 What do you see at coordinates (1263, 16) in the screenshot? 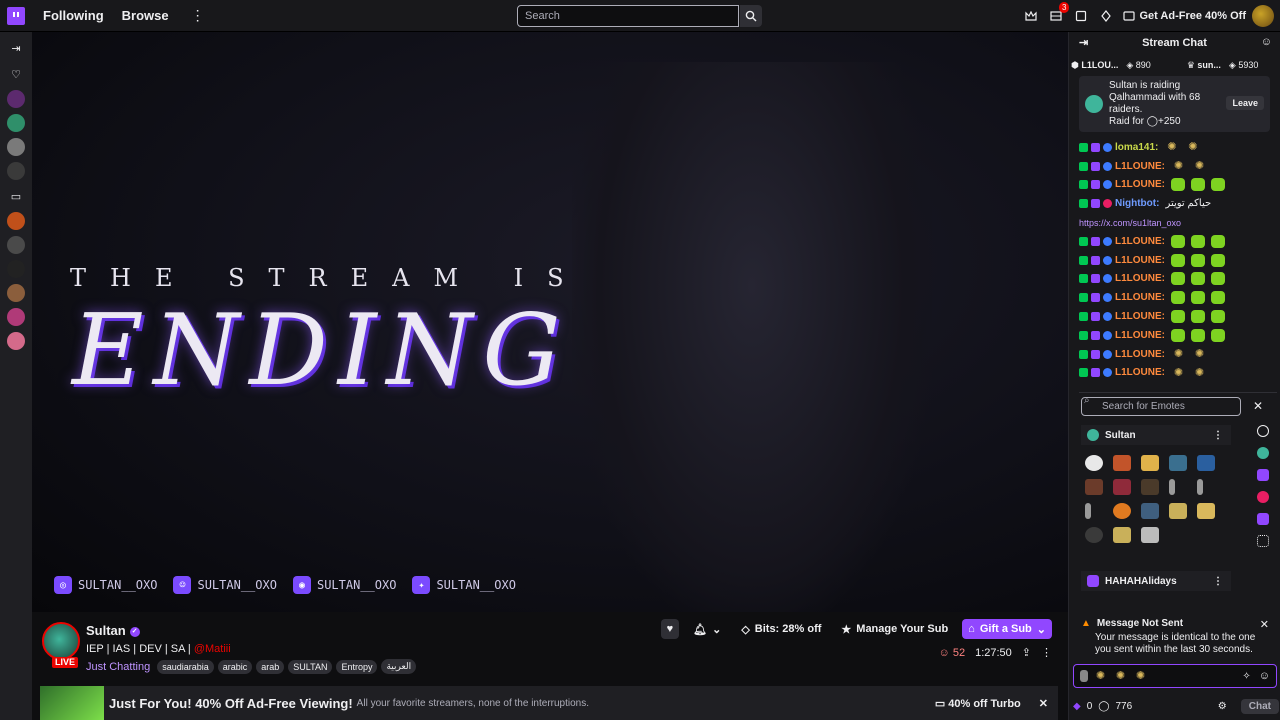
I see `user-avatar` at bounding box center [1263, 16].